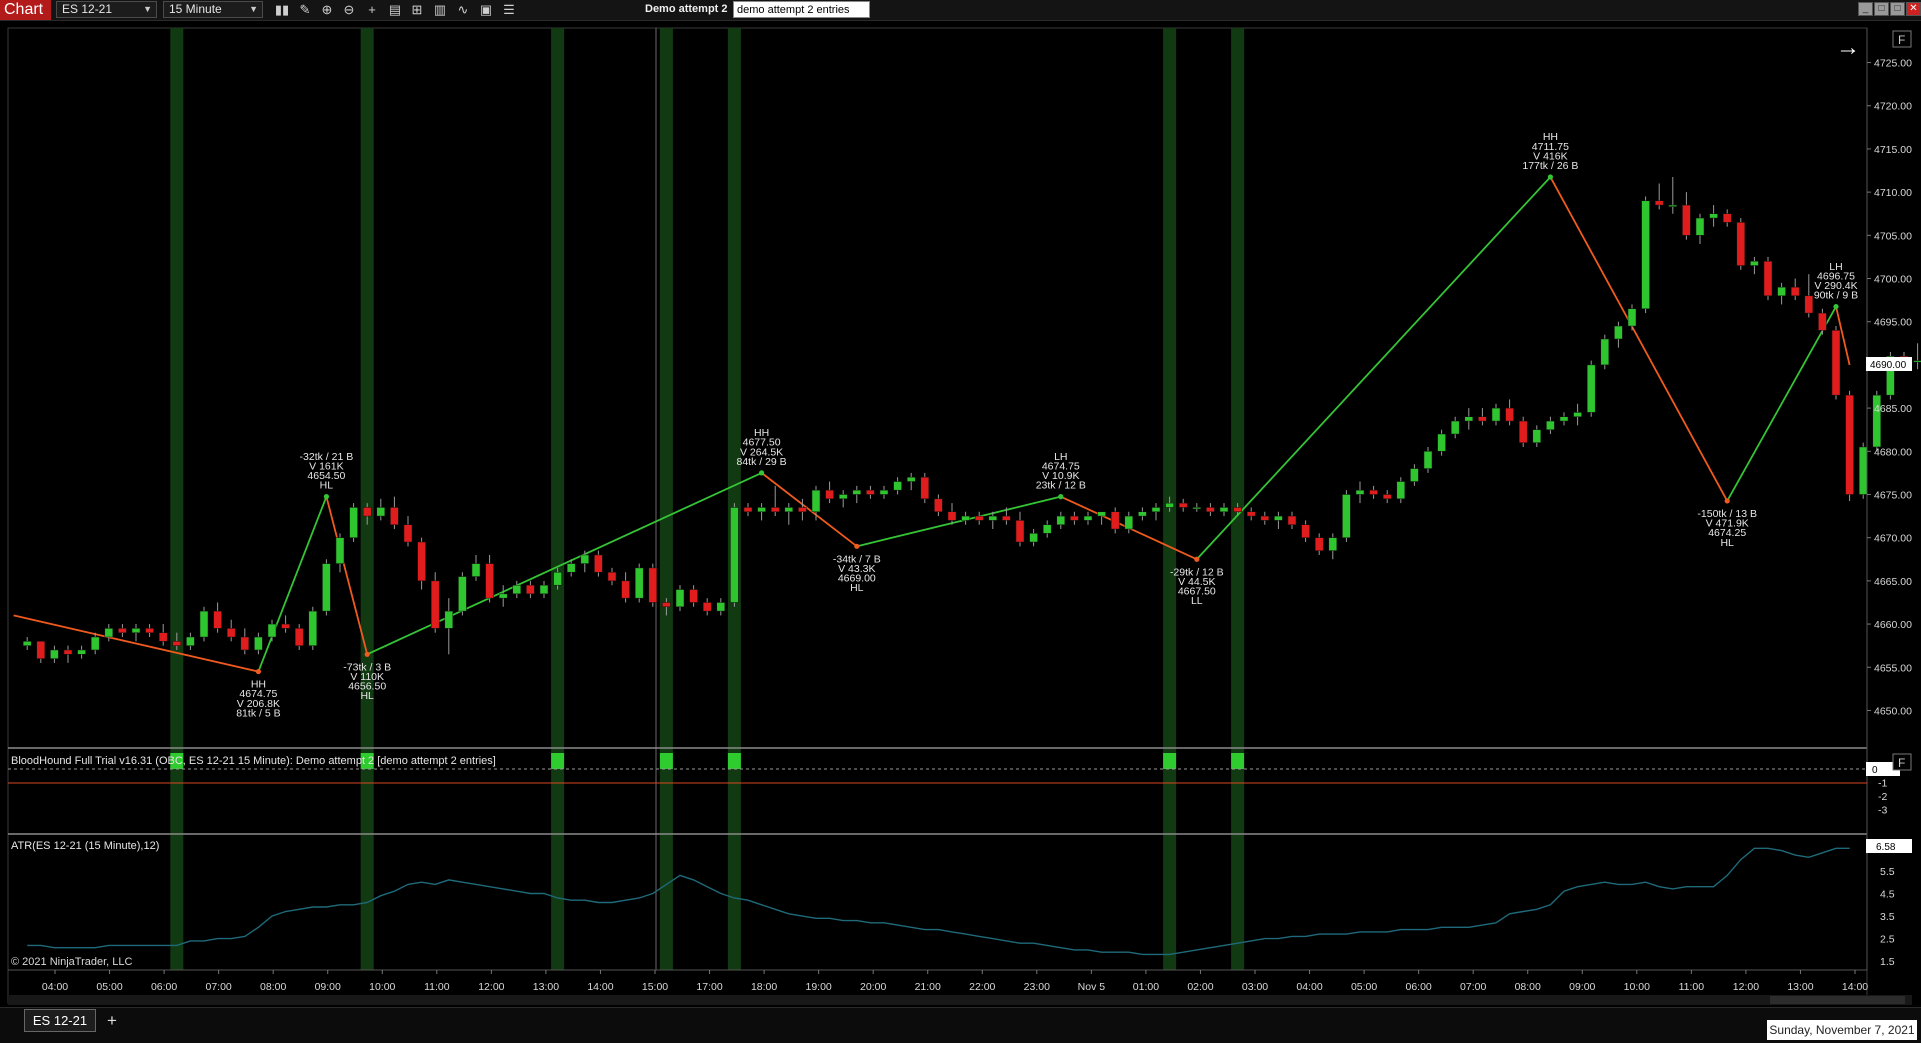  Describe the element at coordinates (1893, 150) in the screenshot. I see `price-tick-label: 4715.00` at that location.